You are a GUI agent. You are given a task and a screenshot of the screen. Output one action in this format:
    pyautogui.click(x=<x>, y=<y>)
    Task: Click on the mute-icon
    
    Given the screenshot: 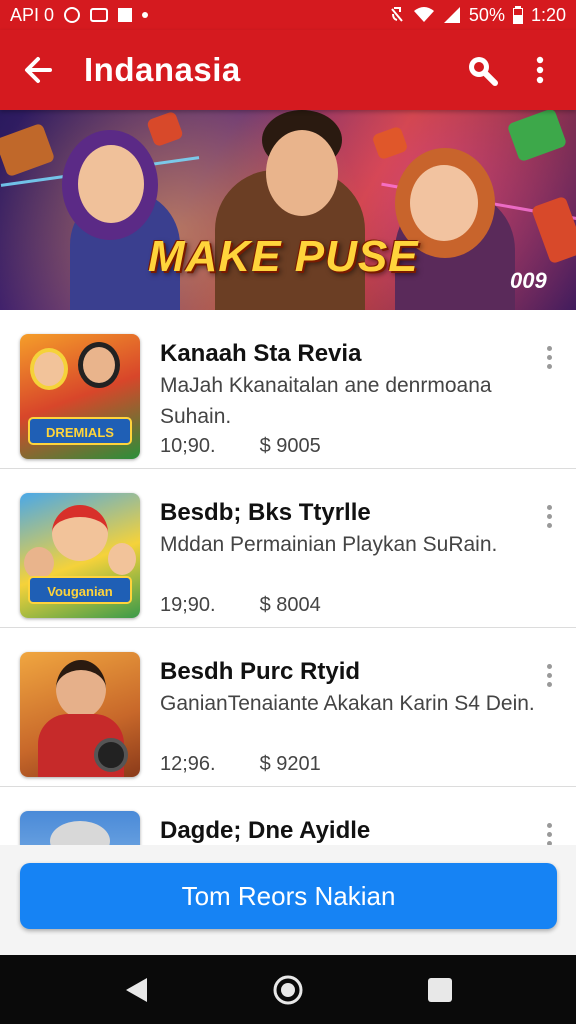 What is the action you would take?
    pyautogui.click(x=397, y=14)
    